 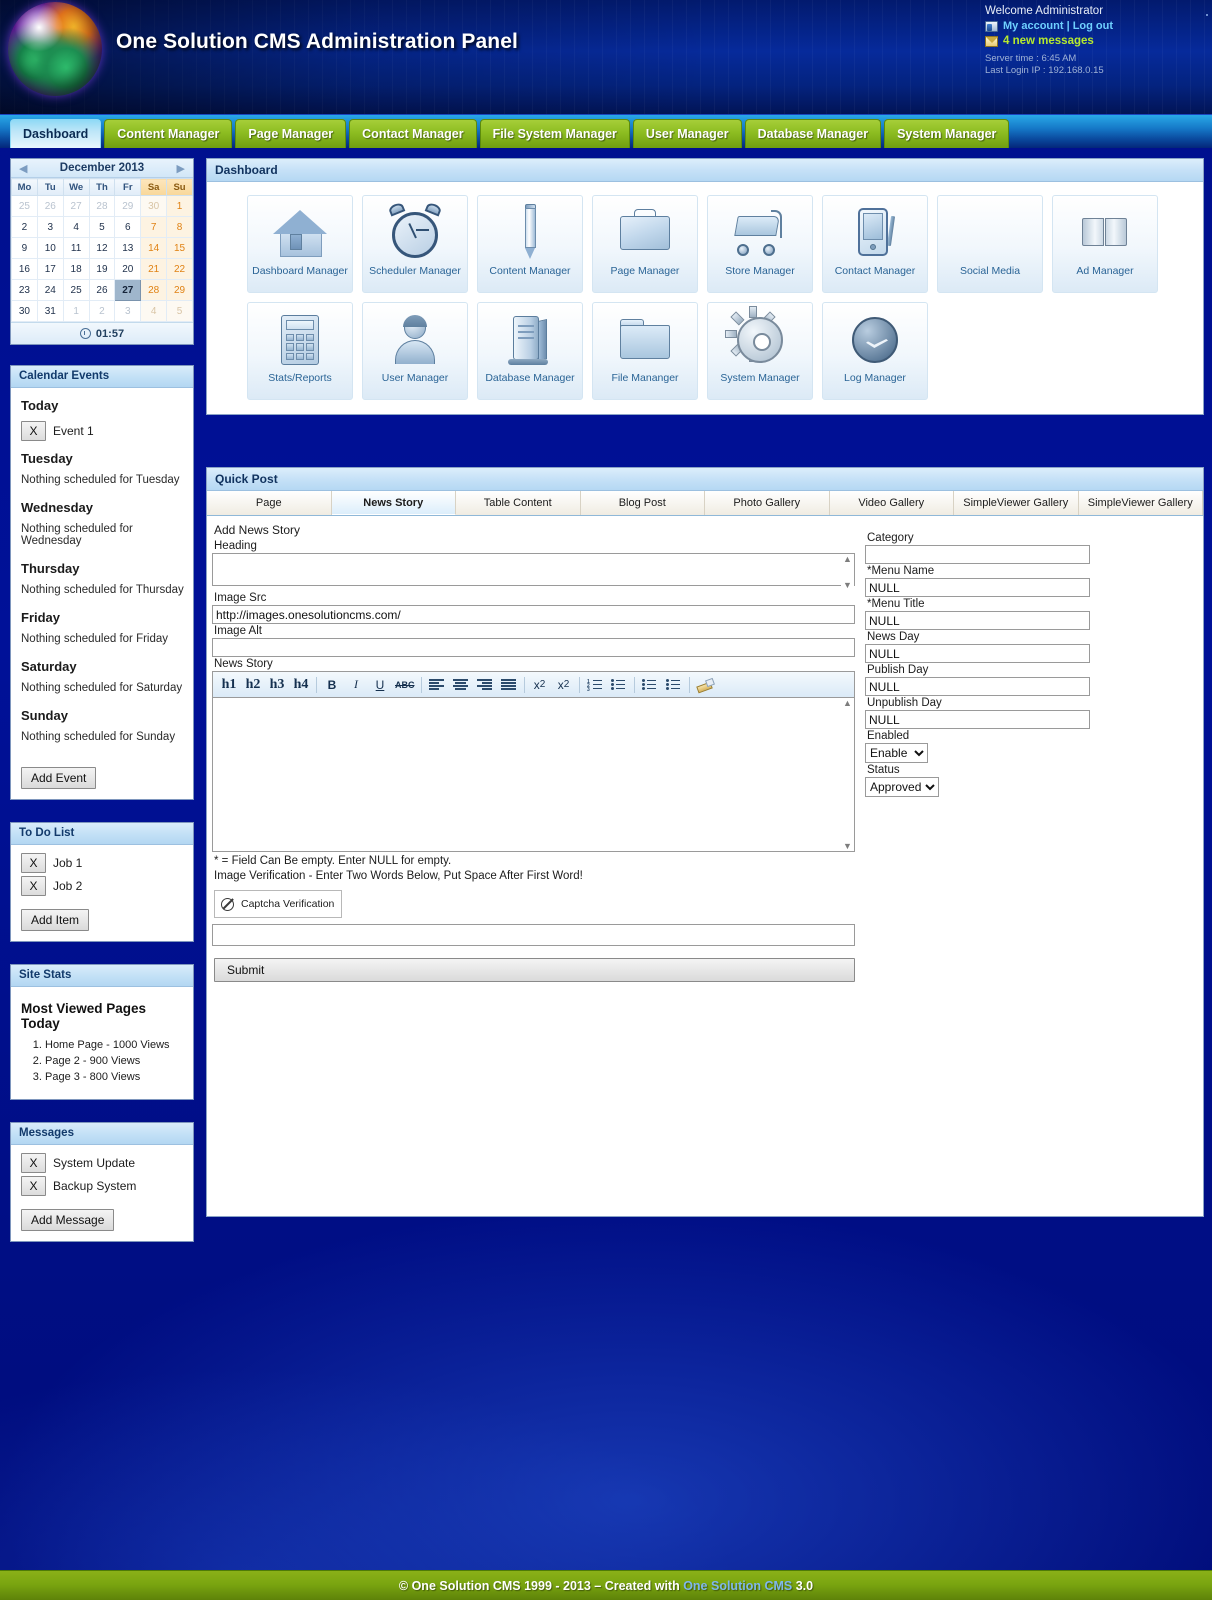 What do you see at coordinates (415, 244) in the screenshot?
I see `dashboard-tile-scheduler-manager: Scheduler Manager` at bounding box center [415, 244].